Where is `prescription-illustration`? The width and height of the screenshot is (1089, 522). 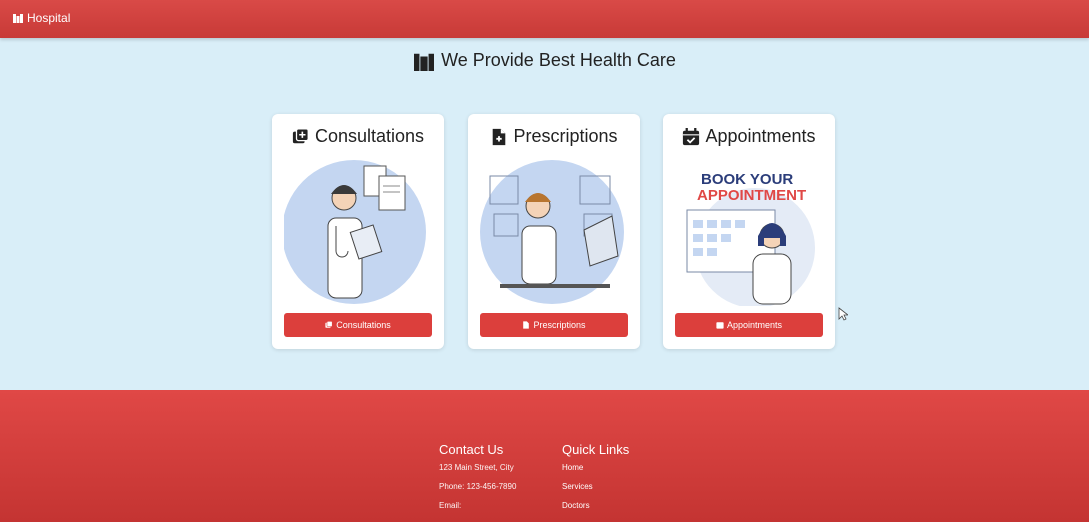 prescription-illustration is located at coordinates (554, 231).